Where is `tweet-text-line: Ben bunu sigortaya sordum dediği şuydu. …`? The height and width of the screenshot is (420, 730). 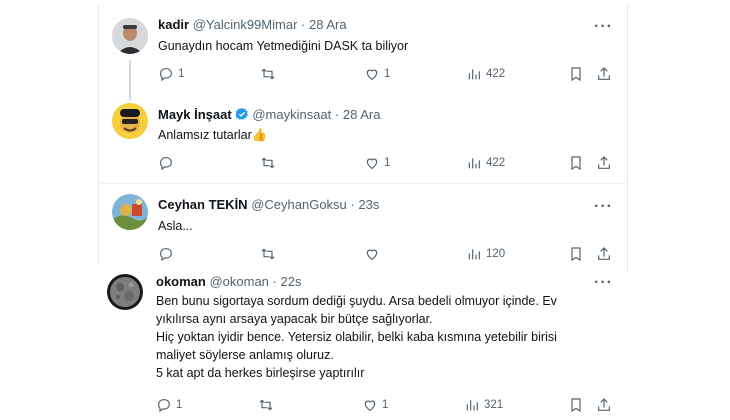 tweet-text-line: Ben bunu sigortaya sordum dediği şuydu. … is located at coordinates (356, 301).